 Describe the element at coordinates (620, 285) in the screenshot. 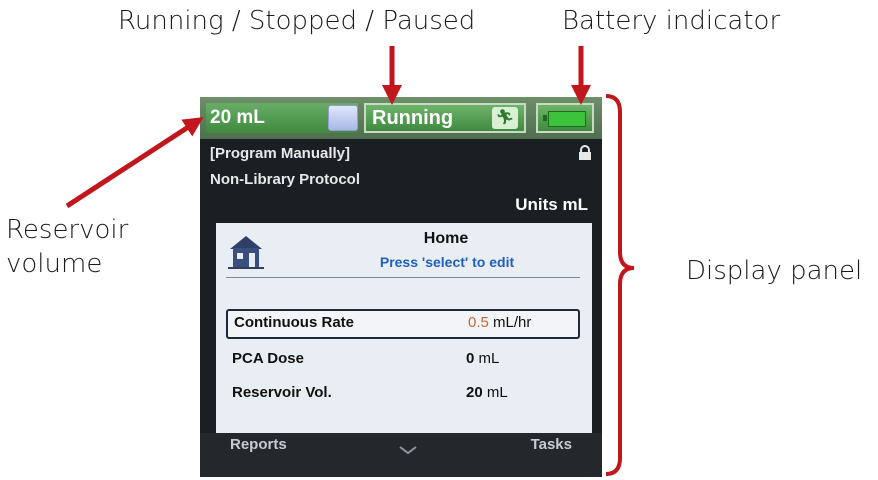

I see `display-panel-brace` at that location.